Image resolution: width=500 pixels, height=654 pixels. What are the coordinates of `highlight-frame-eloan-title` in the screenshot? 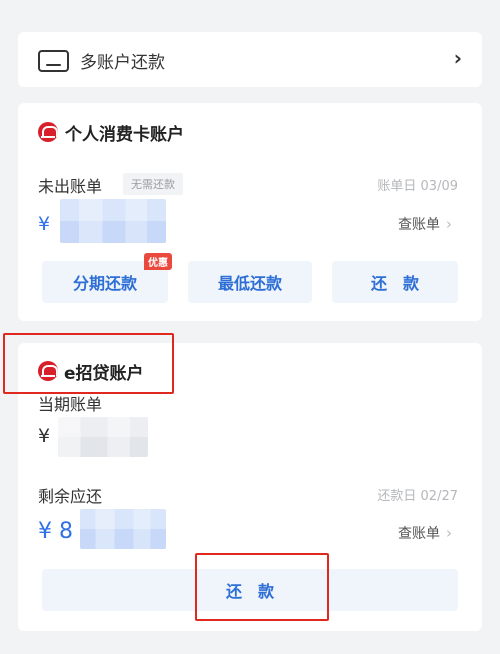 It's located at (88, 363).